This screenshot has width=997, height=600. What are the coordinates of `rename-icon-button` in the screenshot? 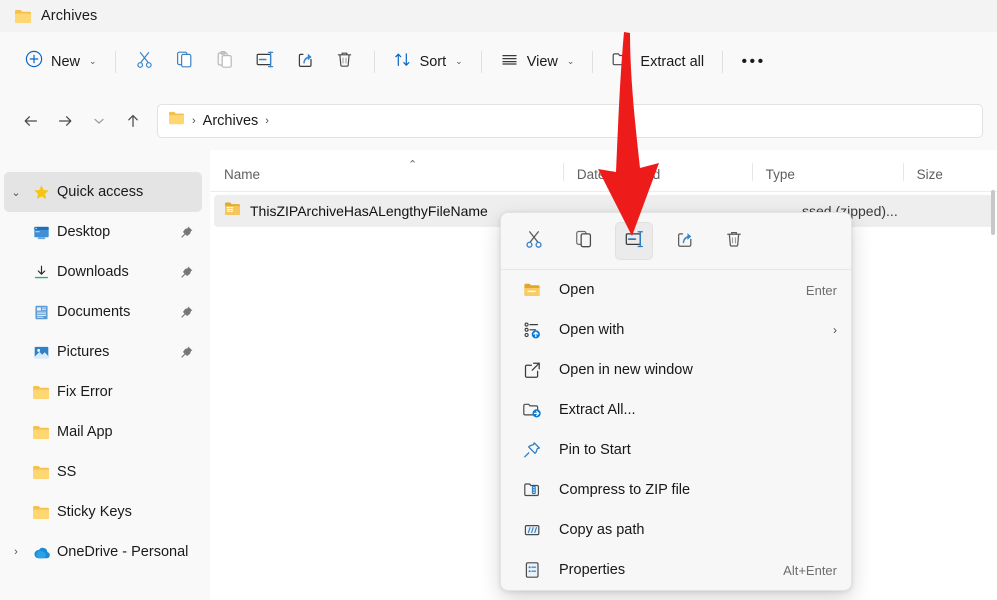 It's located at (634, 241).